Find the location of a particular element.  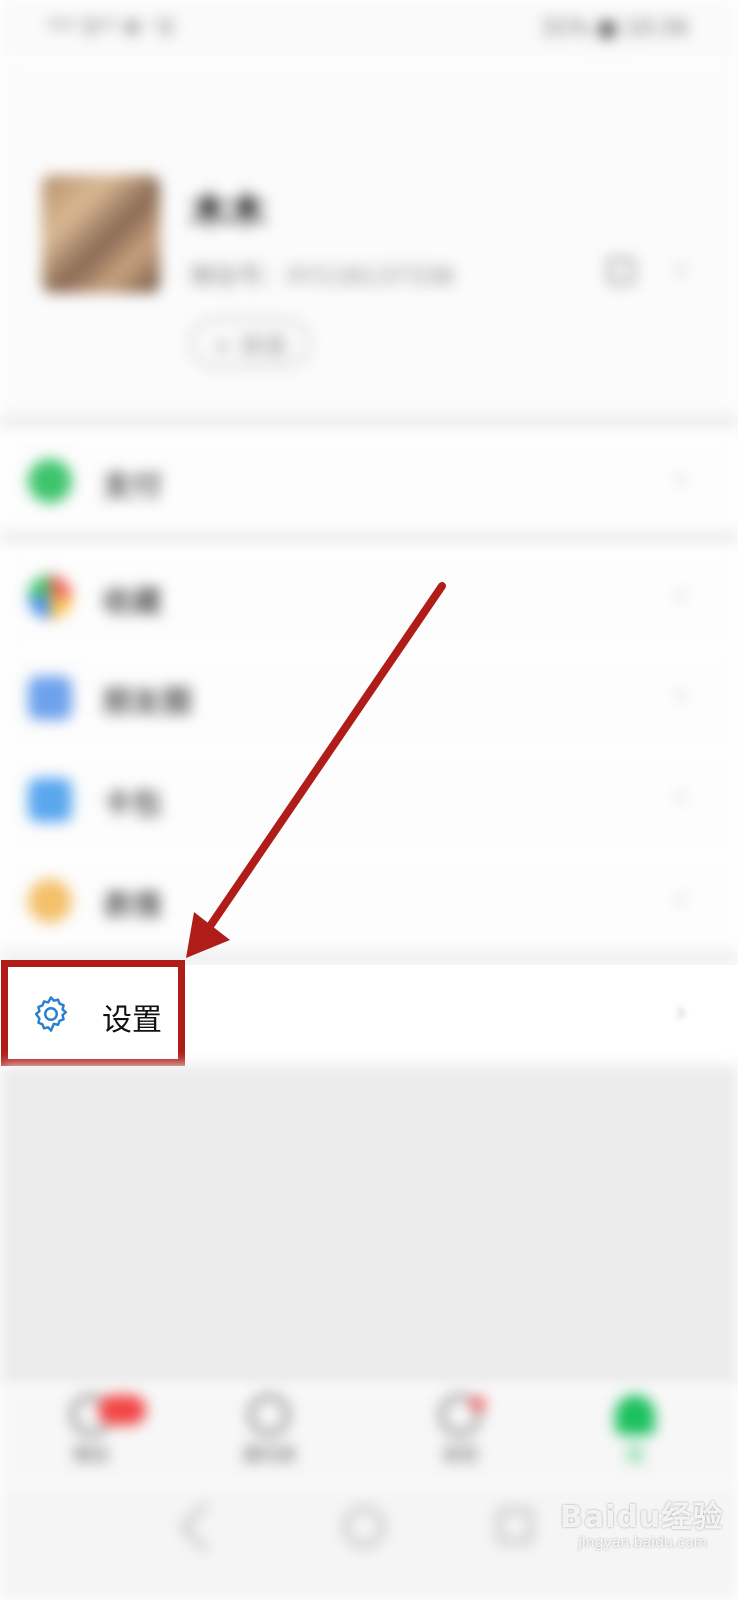

card-wallet-icon is located at coordinates (50, 800).